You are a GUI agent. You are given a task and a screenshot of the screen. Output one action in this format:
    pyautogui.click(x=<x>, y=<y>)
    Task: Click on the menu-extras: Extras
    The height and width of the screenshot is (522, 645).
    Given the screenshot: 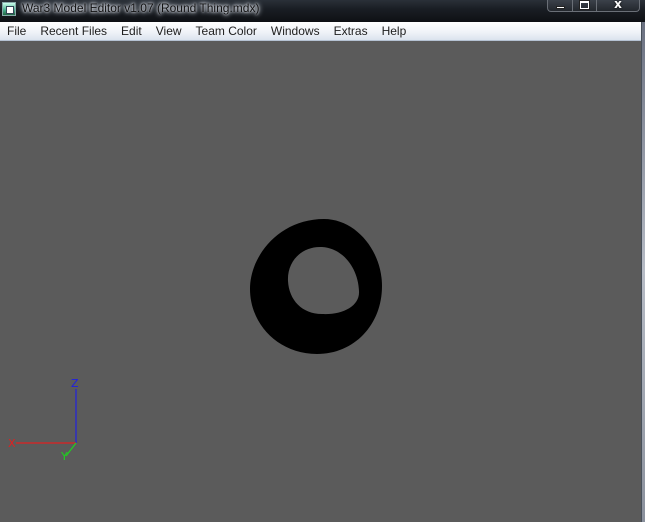 What is the action you would take?
    pyautogui.click(x=351, y=31)
    